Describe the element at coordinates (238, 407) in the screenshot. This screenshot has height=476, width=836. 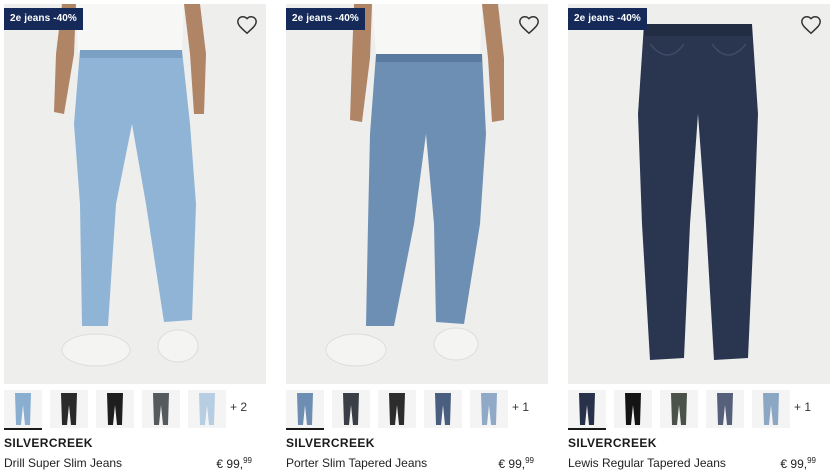
I see `more-colors-link: + 2` at that location.